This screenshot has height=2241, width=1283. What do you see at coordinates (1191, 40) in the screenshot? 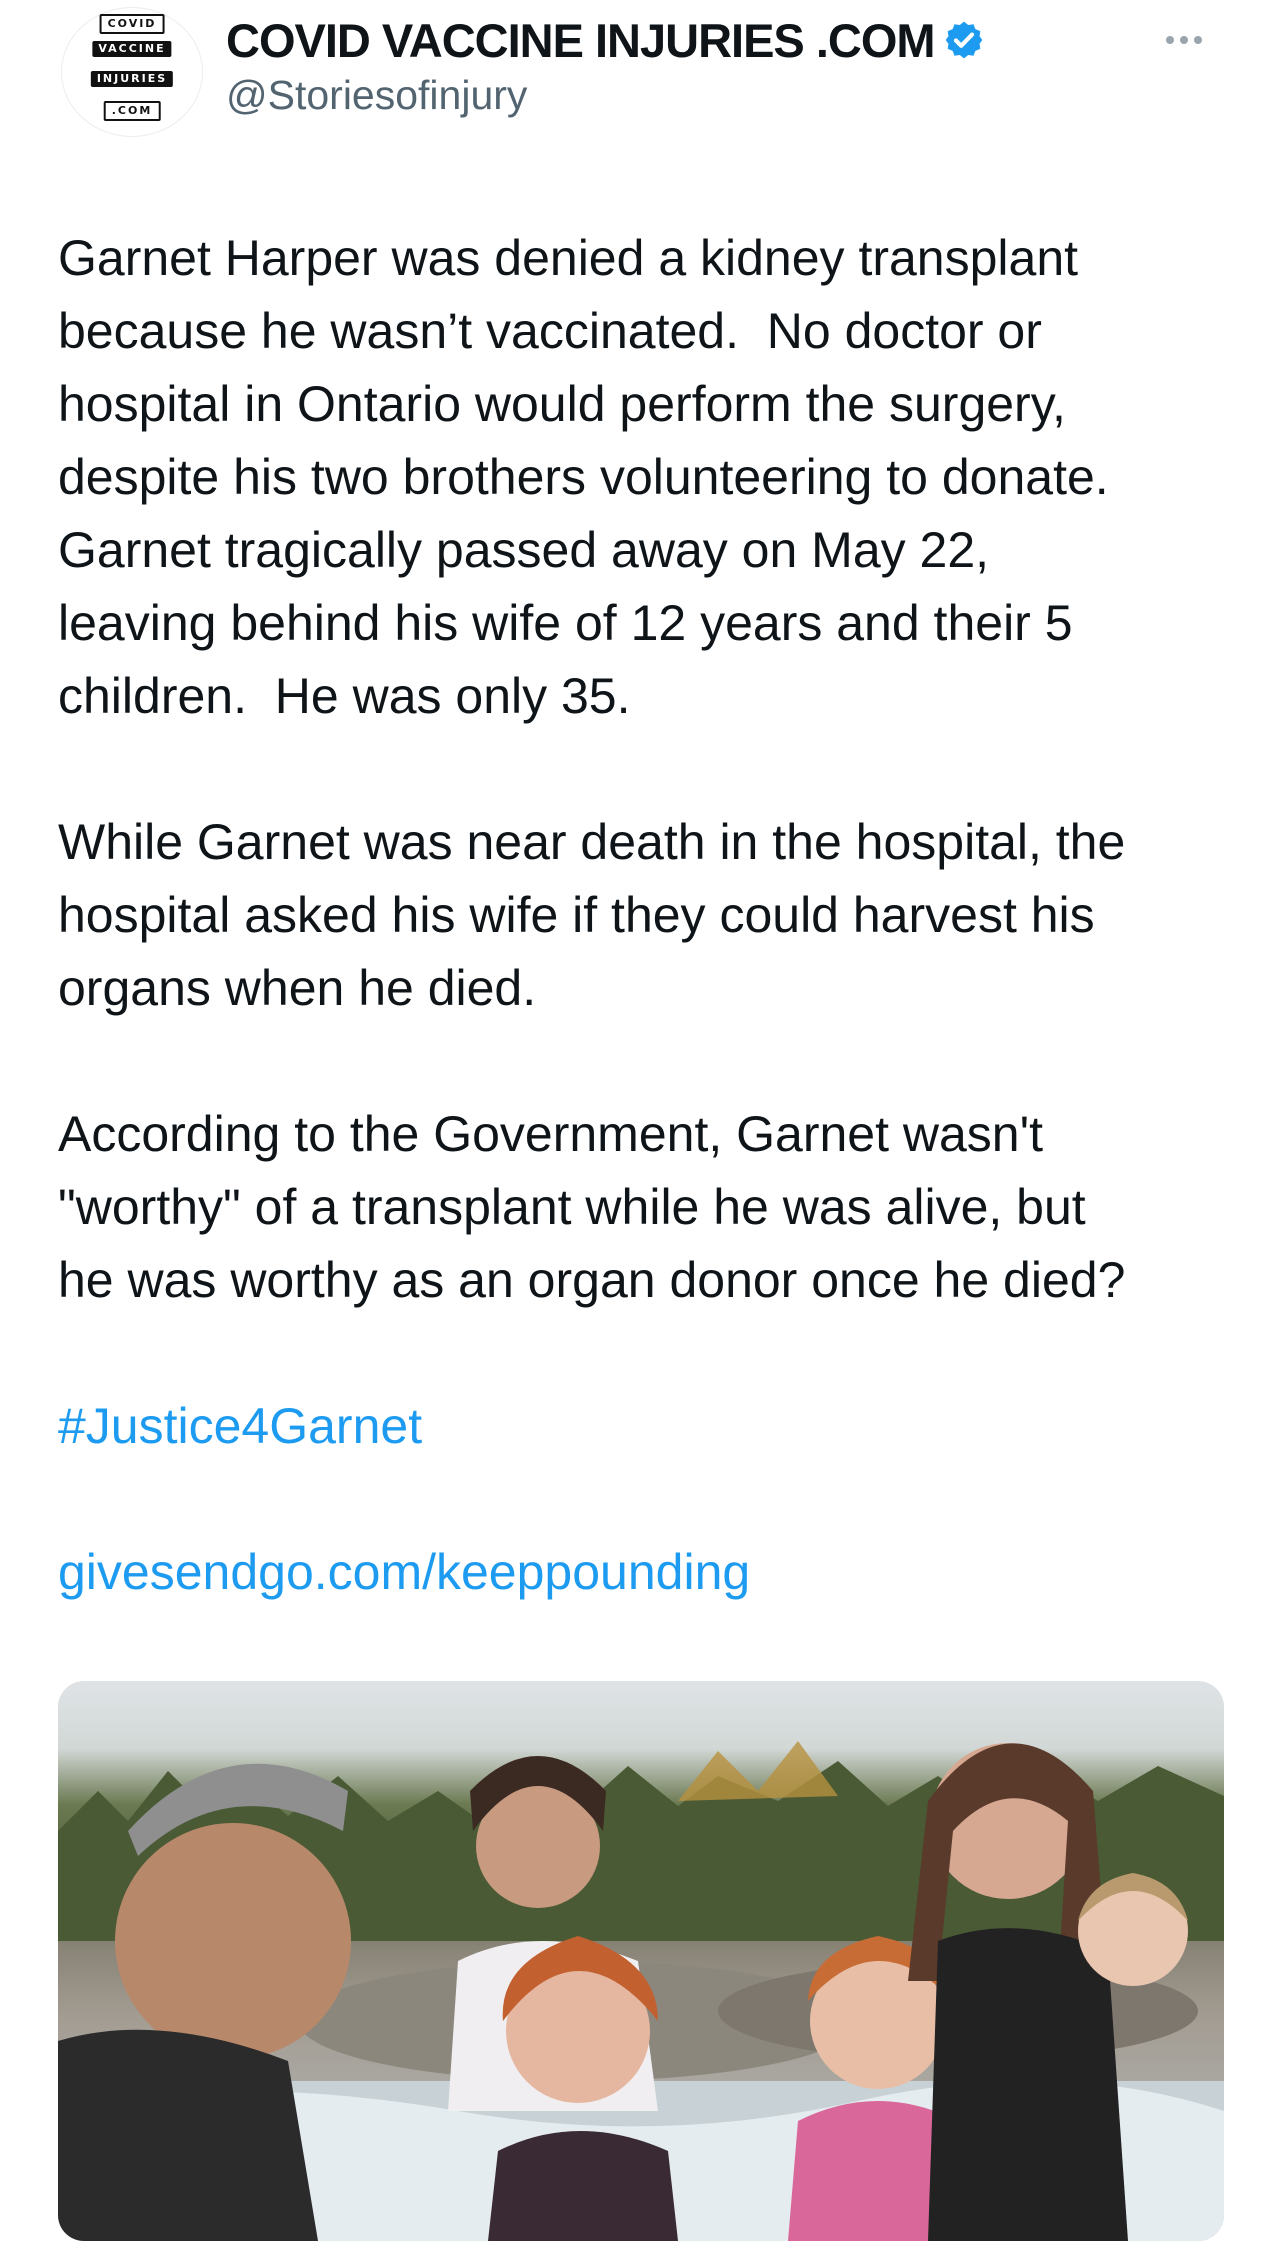
I see `more-options-icon` at bounding box center [1191, 40].